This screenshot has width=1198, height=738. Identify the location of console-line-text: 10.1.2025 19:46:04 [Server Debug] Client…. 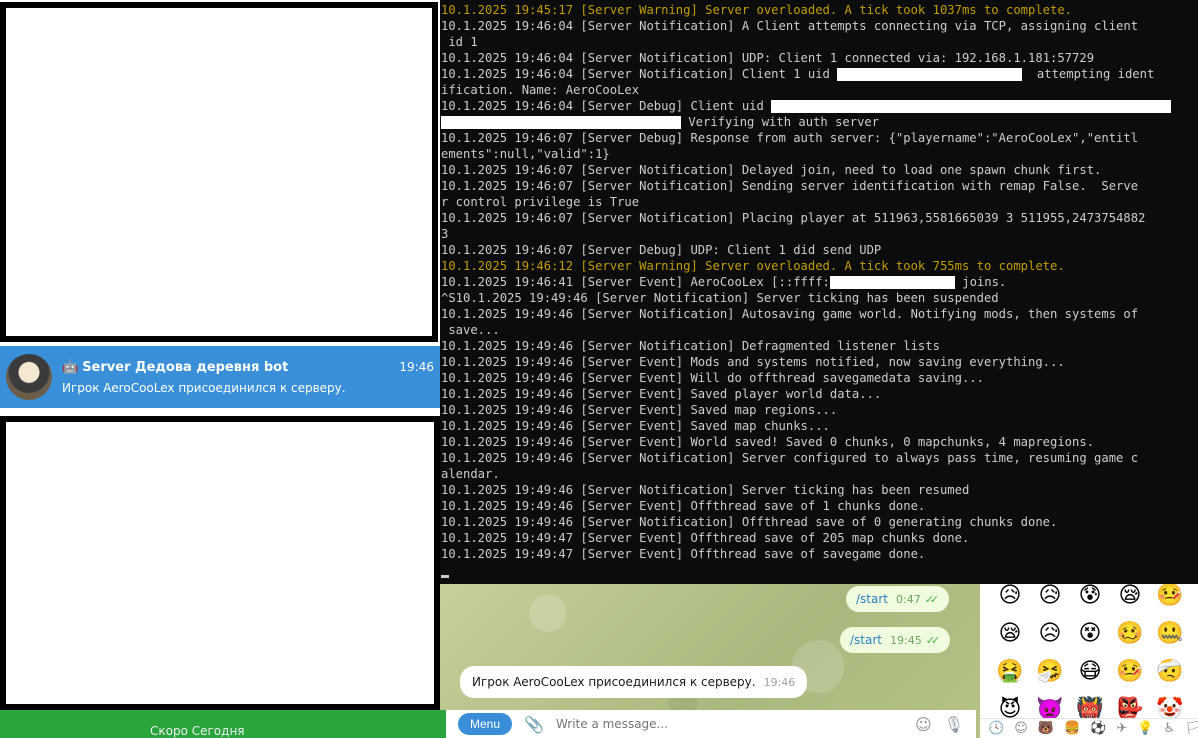
(606, 106).